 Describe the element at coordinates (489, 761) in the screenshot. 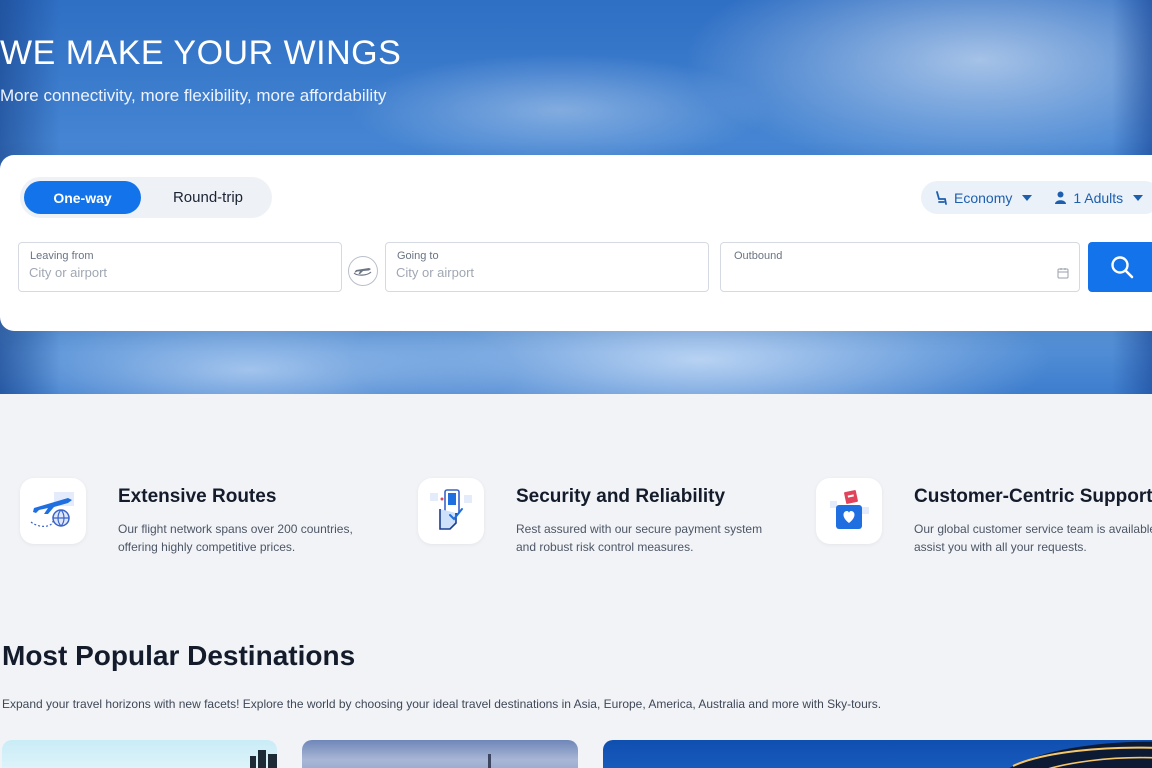

I see `tower-silhouette-icon` at that location.